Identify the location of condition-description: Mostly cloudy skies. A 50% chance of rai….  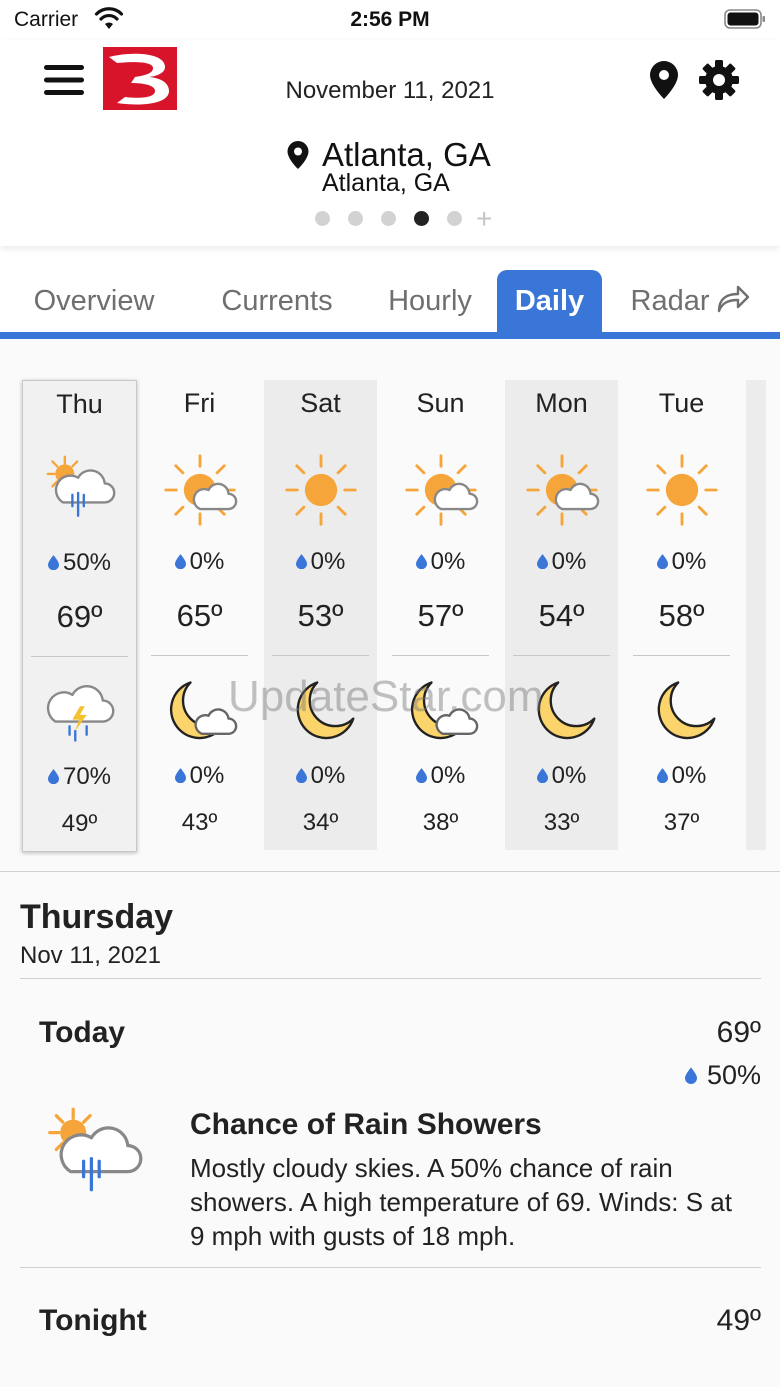
(461, 1202).